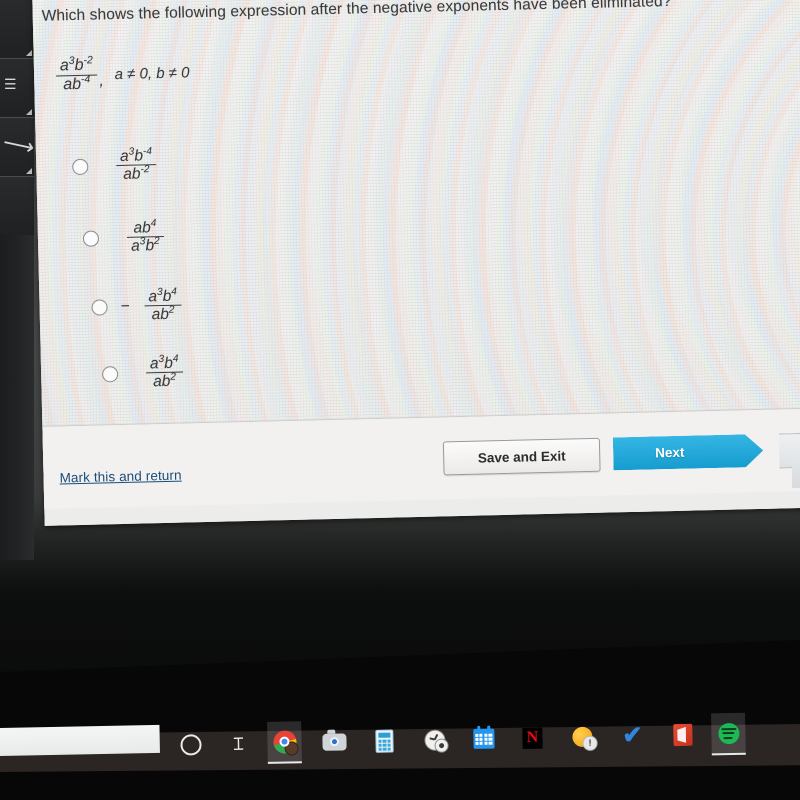 This screenshot has width=800, height=800. I want to click on opt4-num-b: b, so click(169, 363).